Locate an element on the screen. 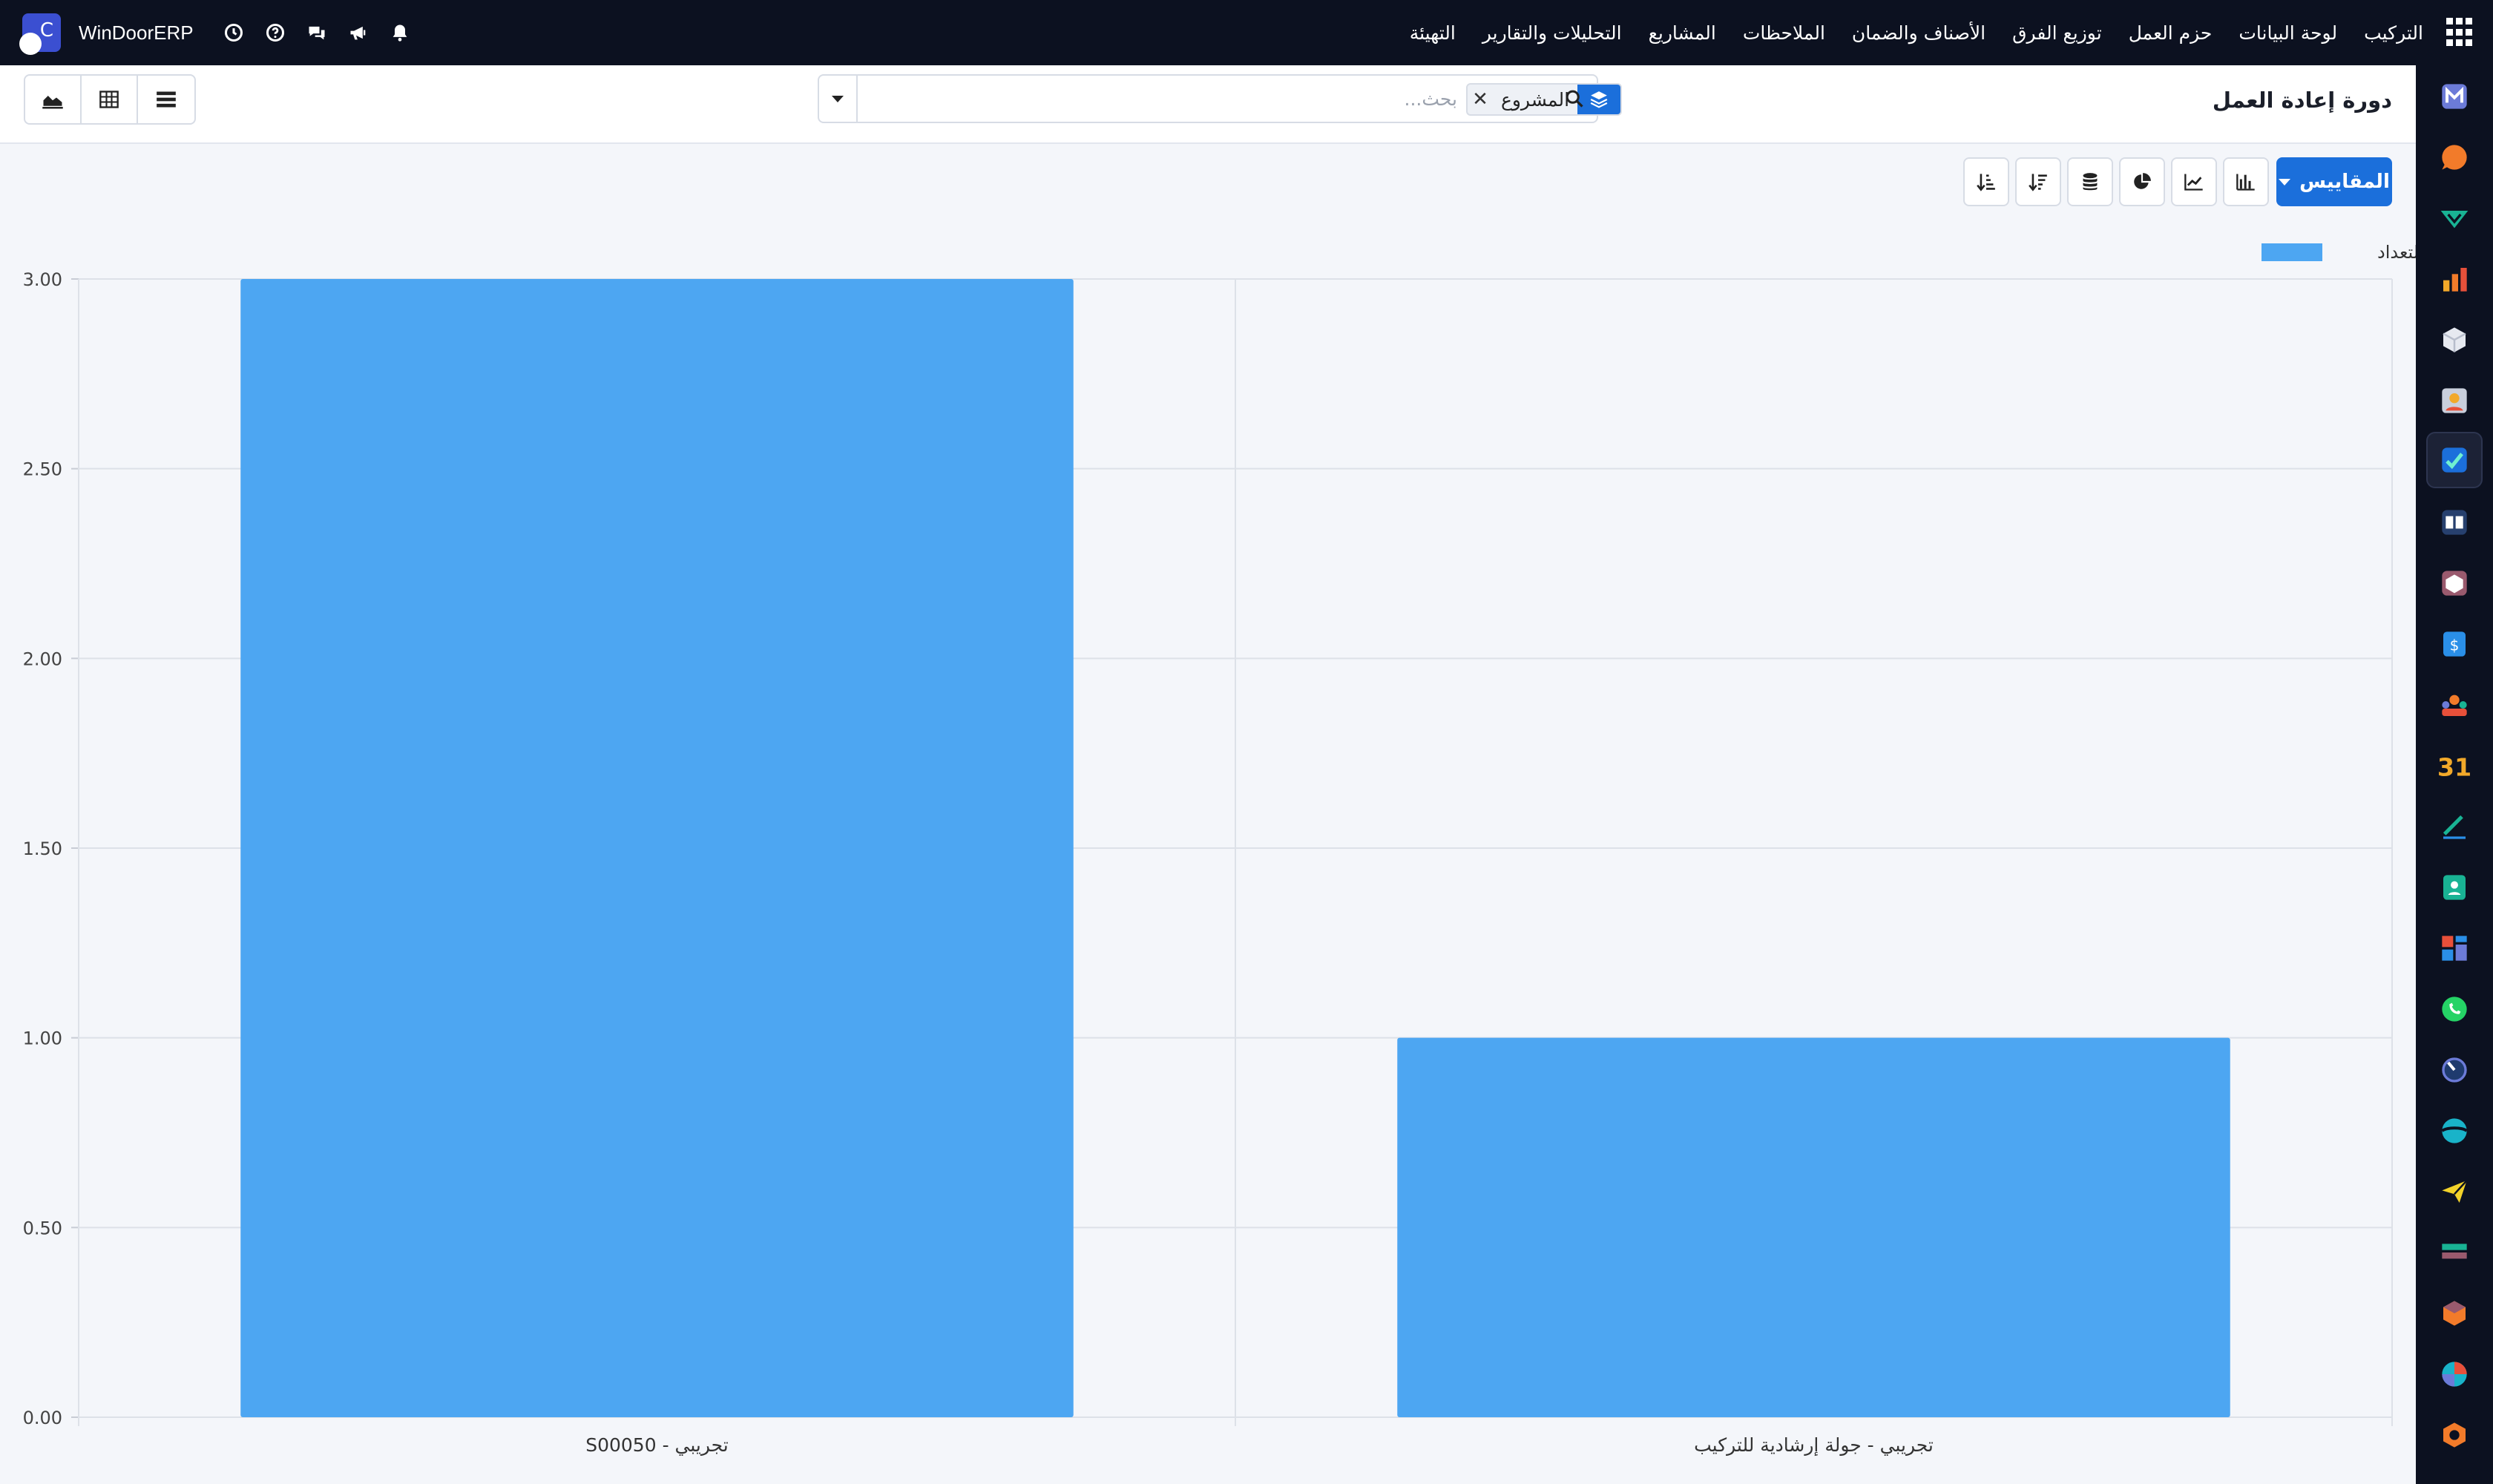  menu-analytics-reports: التحليلات والتقارير is located at coordinates (1552, 33).